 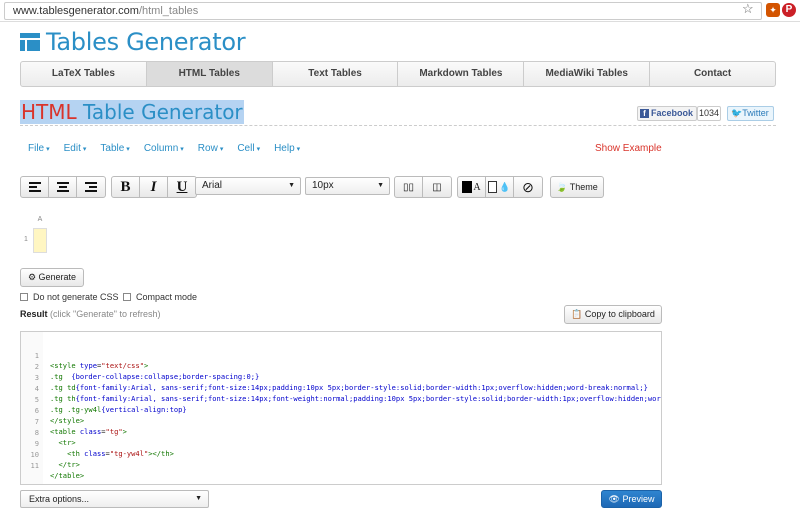 I want to click on star-icon: ☆, so click(x=748, y=9).